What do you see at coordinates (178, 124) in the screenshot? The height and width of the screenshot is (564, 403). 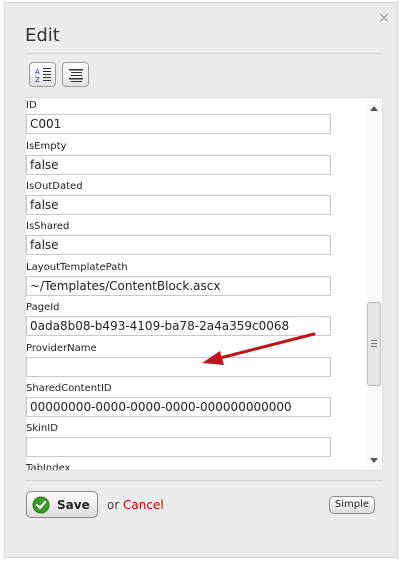 I see `property-input: C001` at bounding box center [178, 124].